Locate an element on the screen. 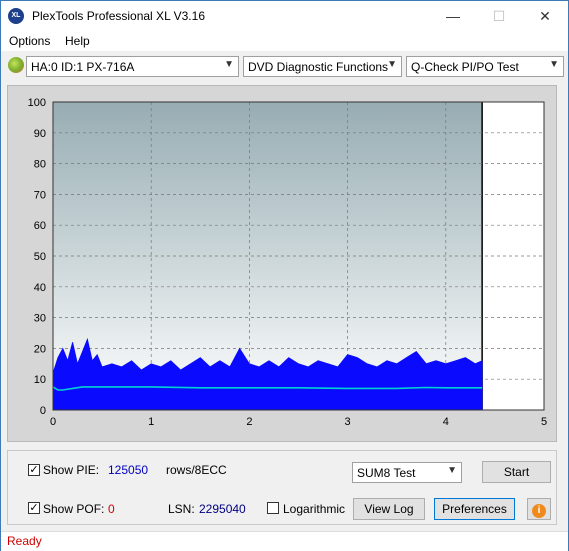 This screenshot has height=551, width=569. test-select: Q-Check PI/PO Test ▼ is located at coordinates (485, 66).